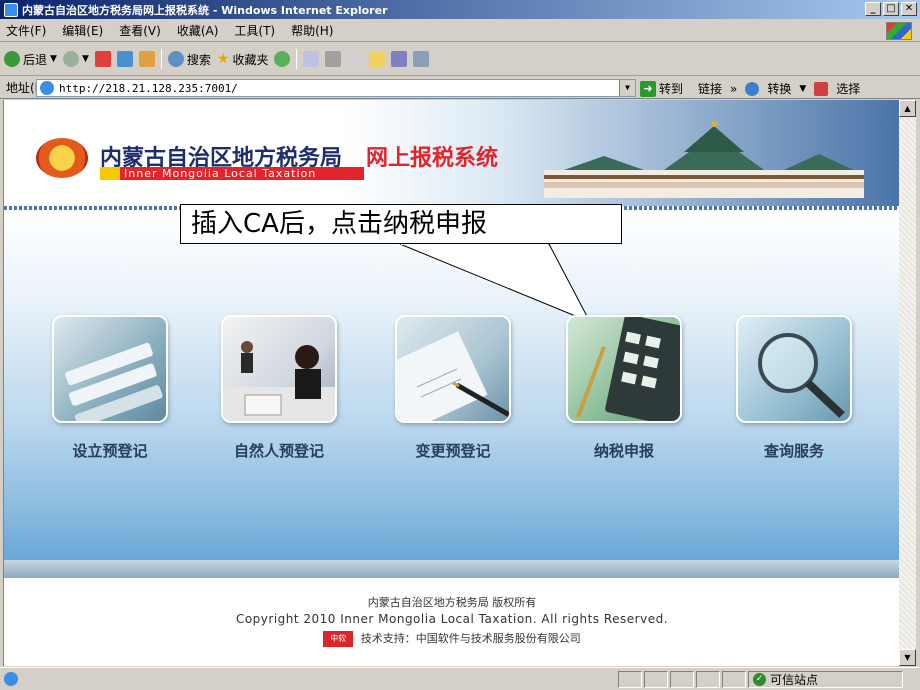  What do you see at coordinates (333, 59) in the screenshot?
I see `print-icon` at bounding box center [333, 59].